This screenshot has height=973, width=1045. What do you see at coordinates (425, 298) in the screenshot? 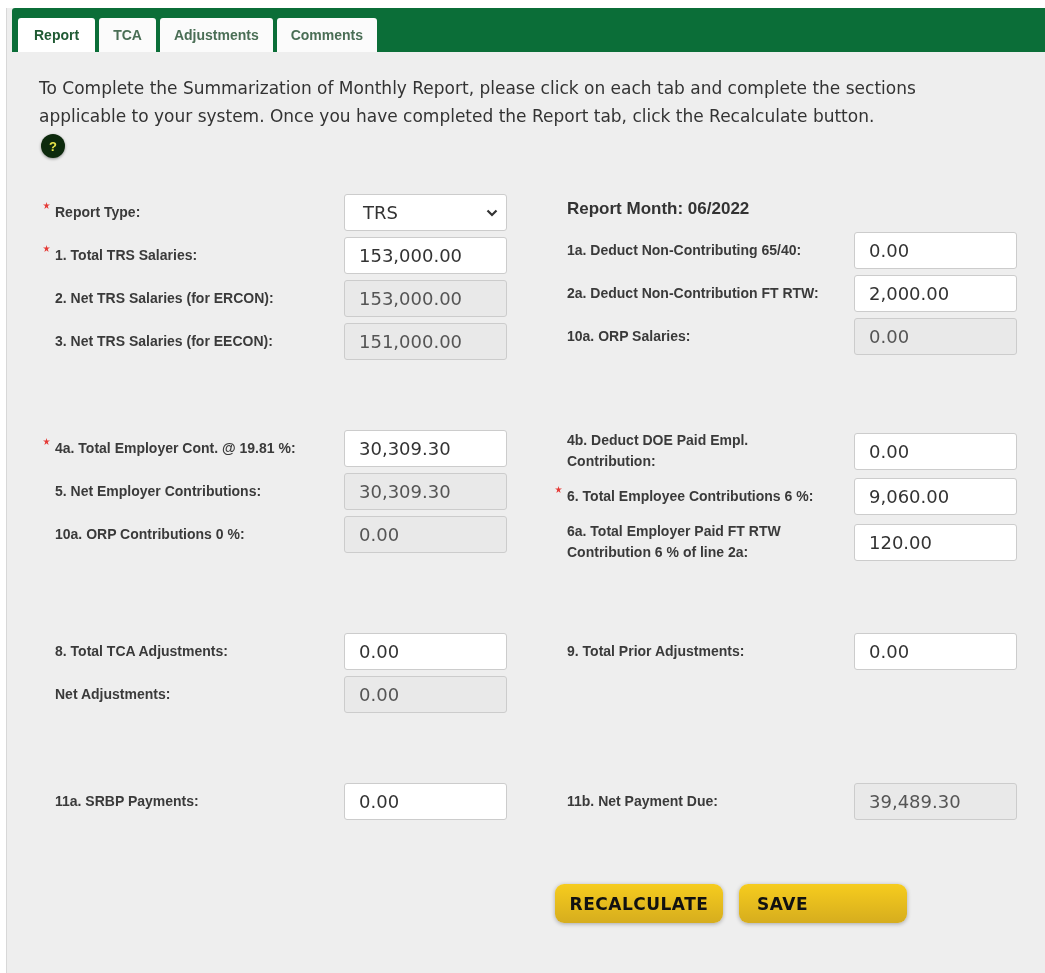
I see `readonly-field: 153,000.00` at bounding box center [425, 298].